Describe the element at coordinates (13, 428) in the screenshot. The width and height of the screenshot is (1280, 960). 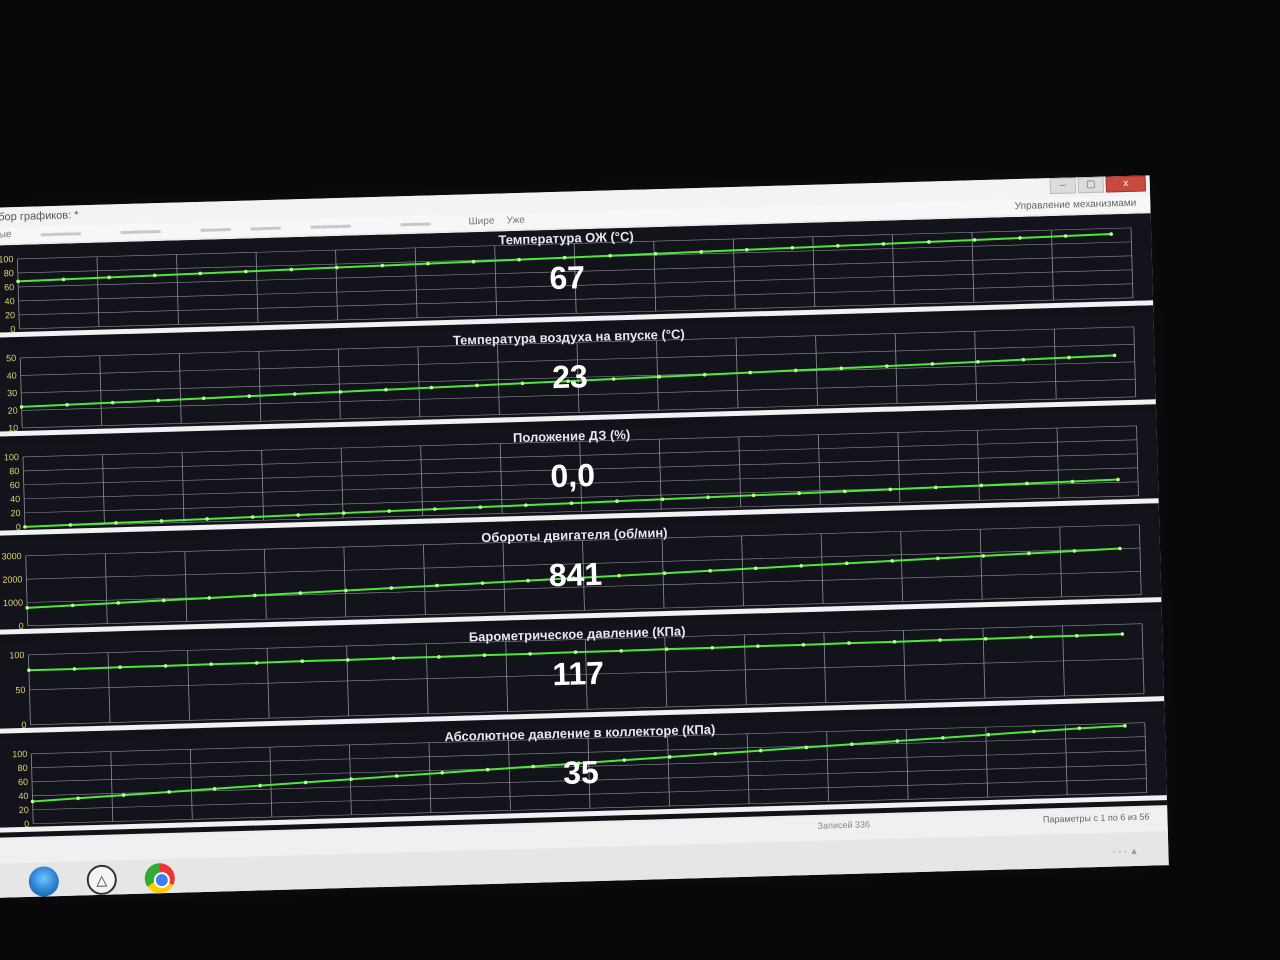
I see `y-tick-label: 10` at that location.